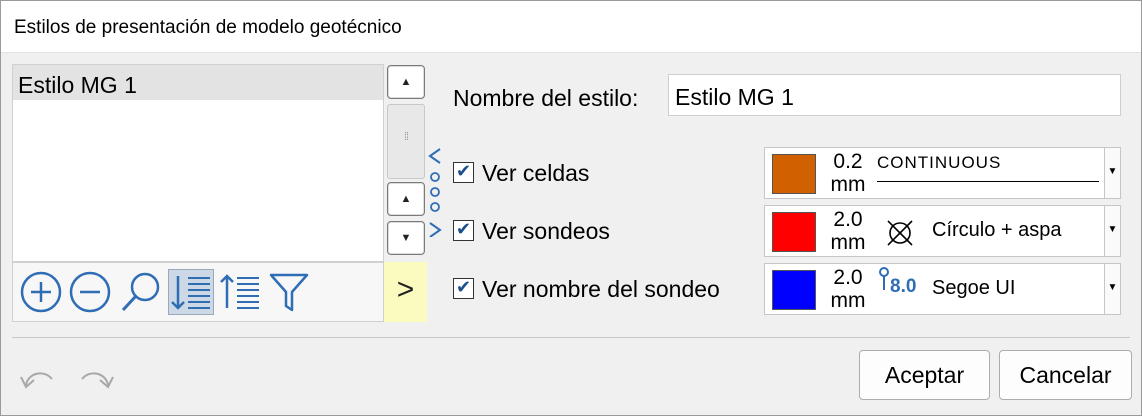 The width and height of the screenshot is (1142, 416). I want to click on add-icon, so click(41, 292).